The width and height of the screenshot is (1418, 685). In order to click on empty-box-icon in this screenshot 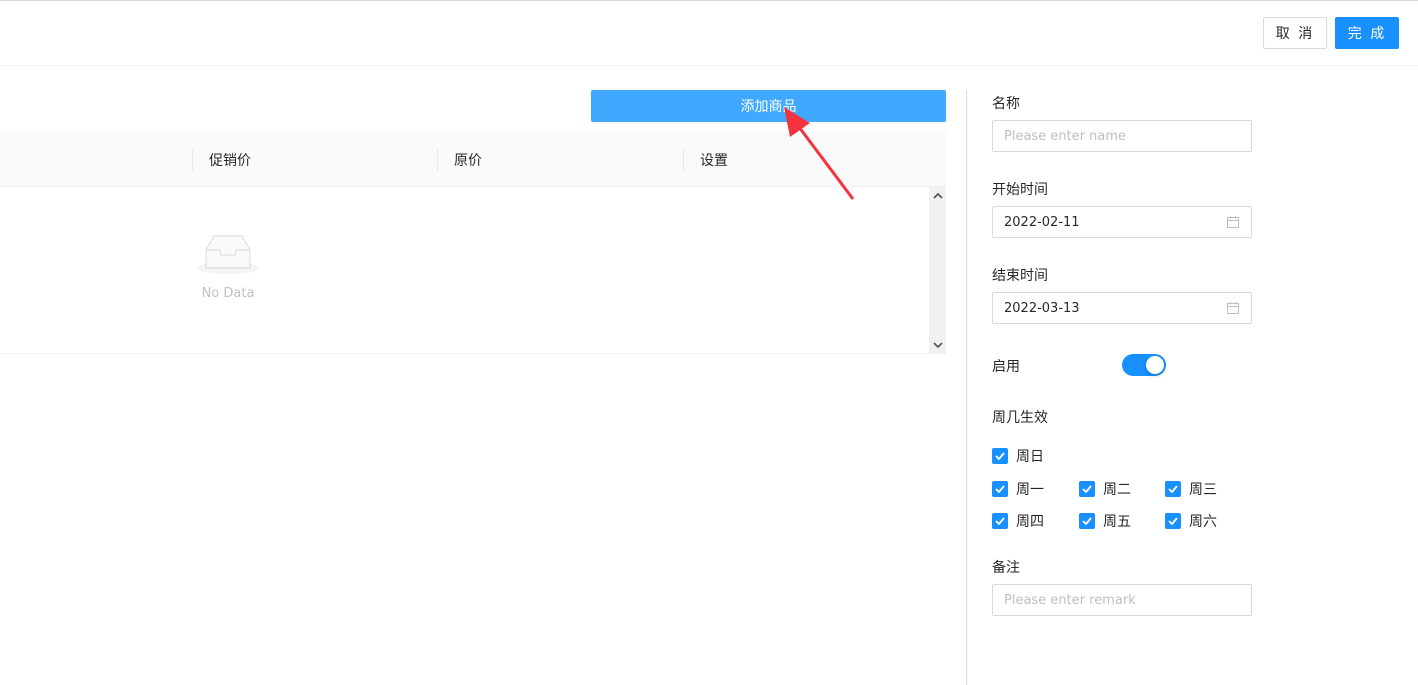, I will do `click(228, 254)`.